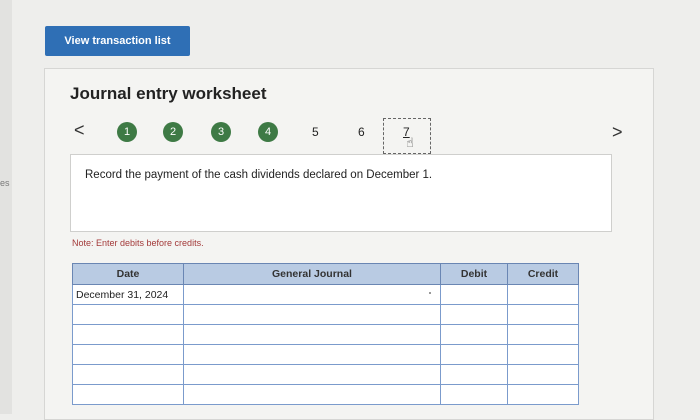 The image size is (700, 420). I want to click on pointer-hand-icon: ☝, so click(410, 142).